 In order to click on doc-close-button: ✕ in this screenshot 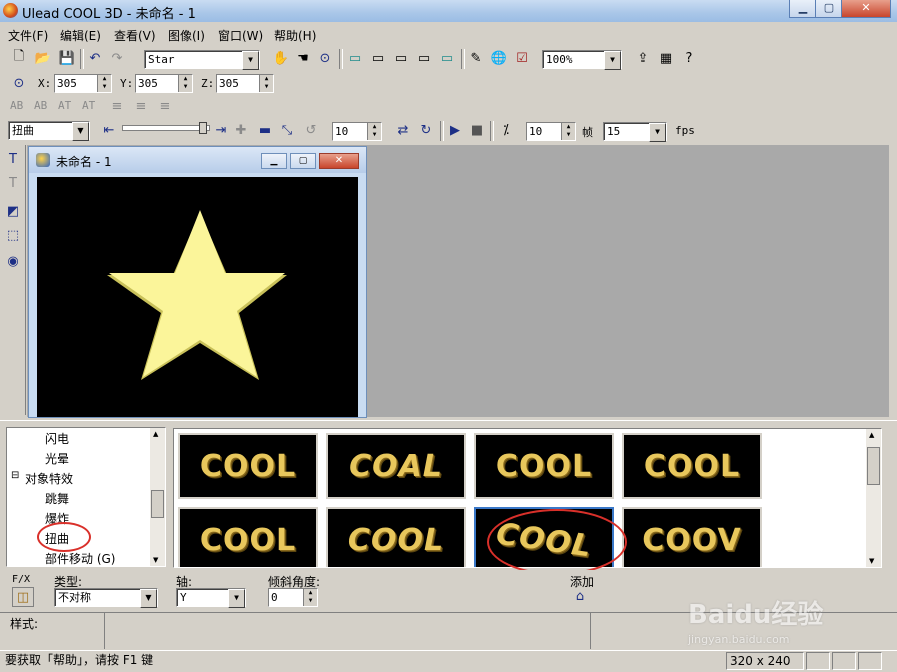, I will do `click(339, 161)`.